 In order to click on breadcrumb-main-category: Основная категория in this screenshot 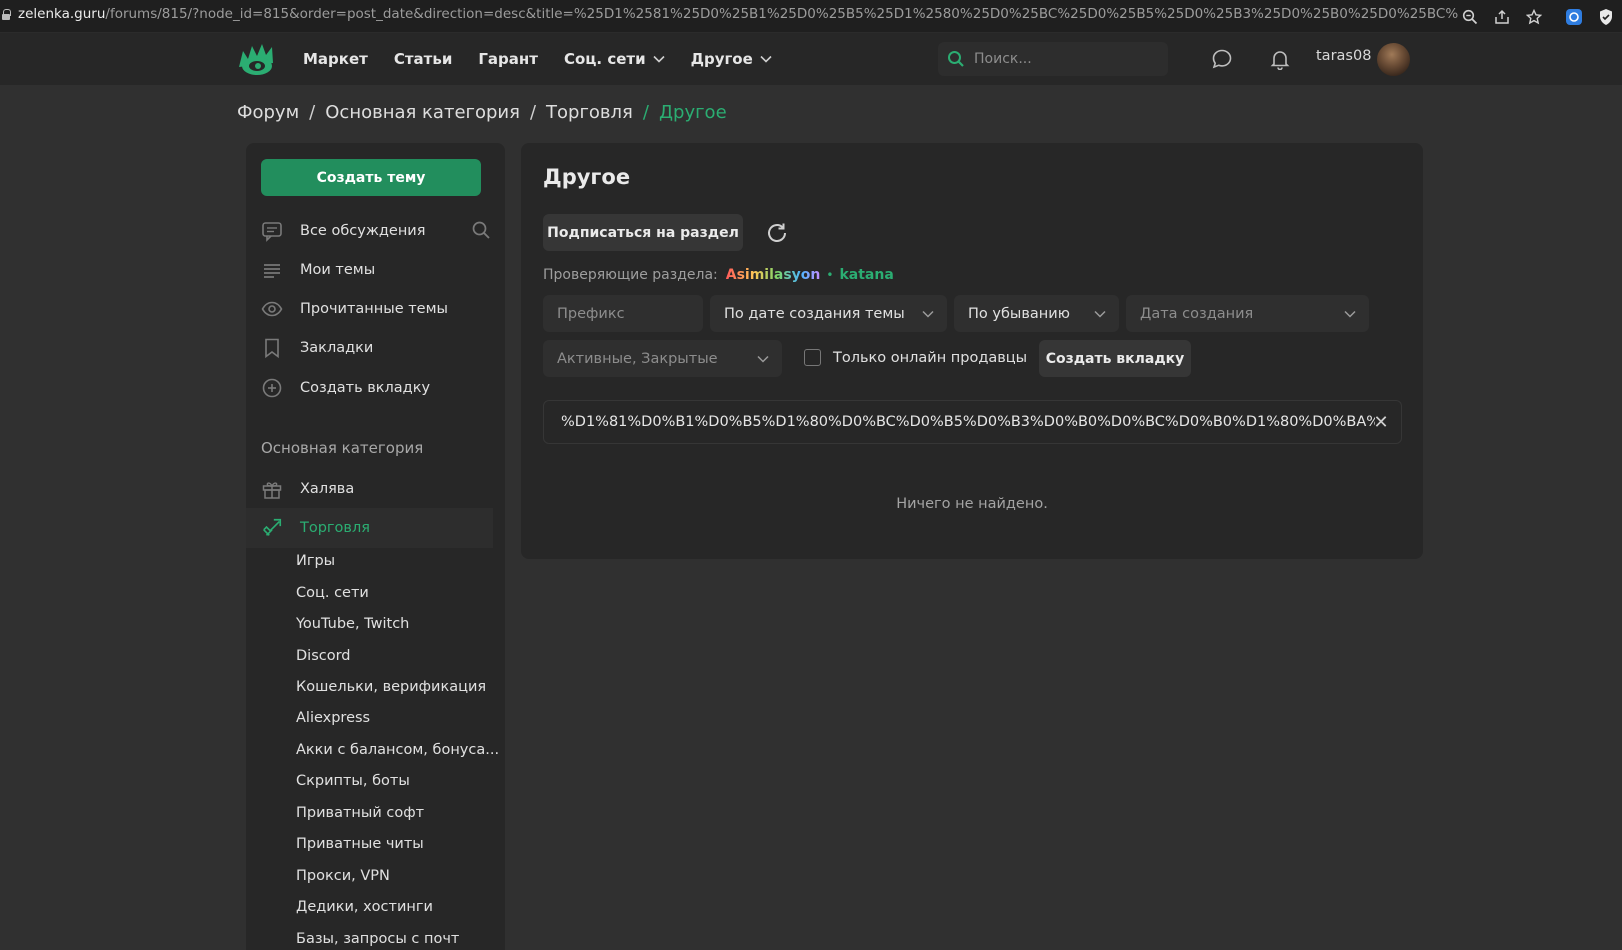, I will do `click(422, 112)`.